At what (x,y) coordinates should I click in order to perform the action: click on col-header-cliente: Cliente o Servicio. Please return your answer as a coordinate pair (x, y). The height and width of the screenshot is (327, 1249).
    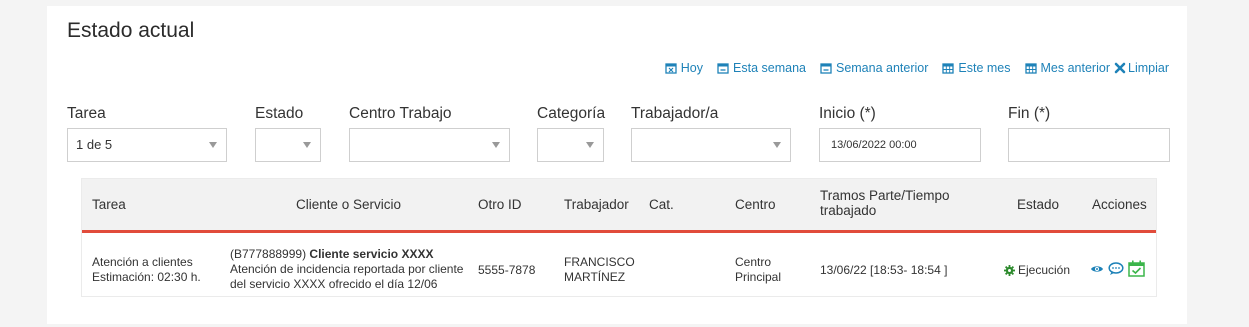
    Looking at the image, I should click on (348, 204).